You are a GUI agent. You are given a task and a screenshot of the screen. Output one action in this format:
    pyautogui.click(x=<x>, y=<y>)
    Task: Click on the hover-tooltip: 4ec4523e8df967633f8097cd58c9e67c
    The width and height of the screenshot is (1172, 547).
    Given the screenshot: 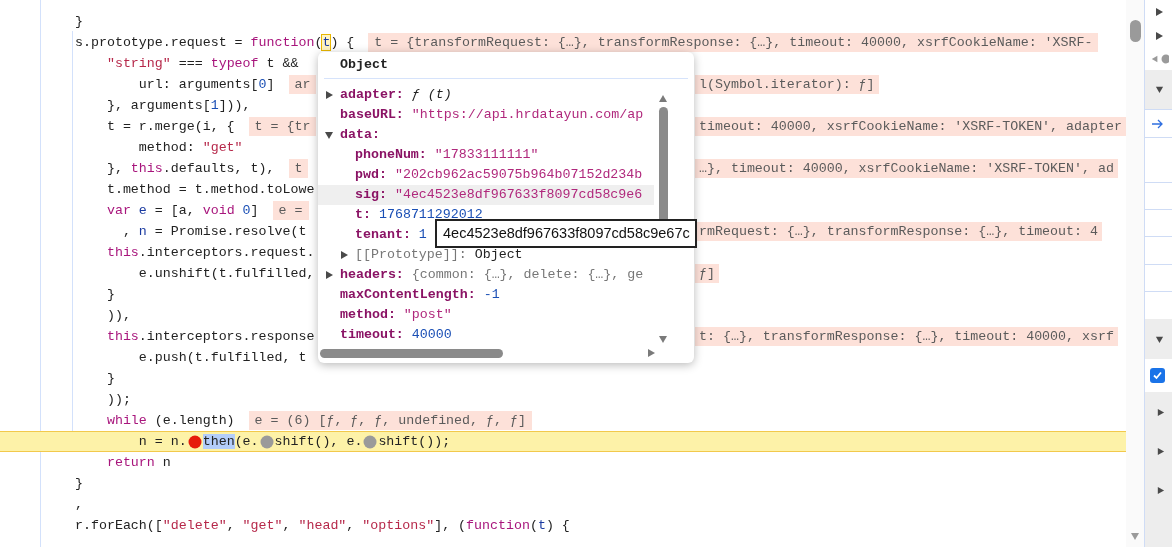 What is the action you would take?
    pyautogui.click(x=566, y=233)
    